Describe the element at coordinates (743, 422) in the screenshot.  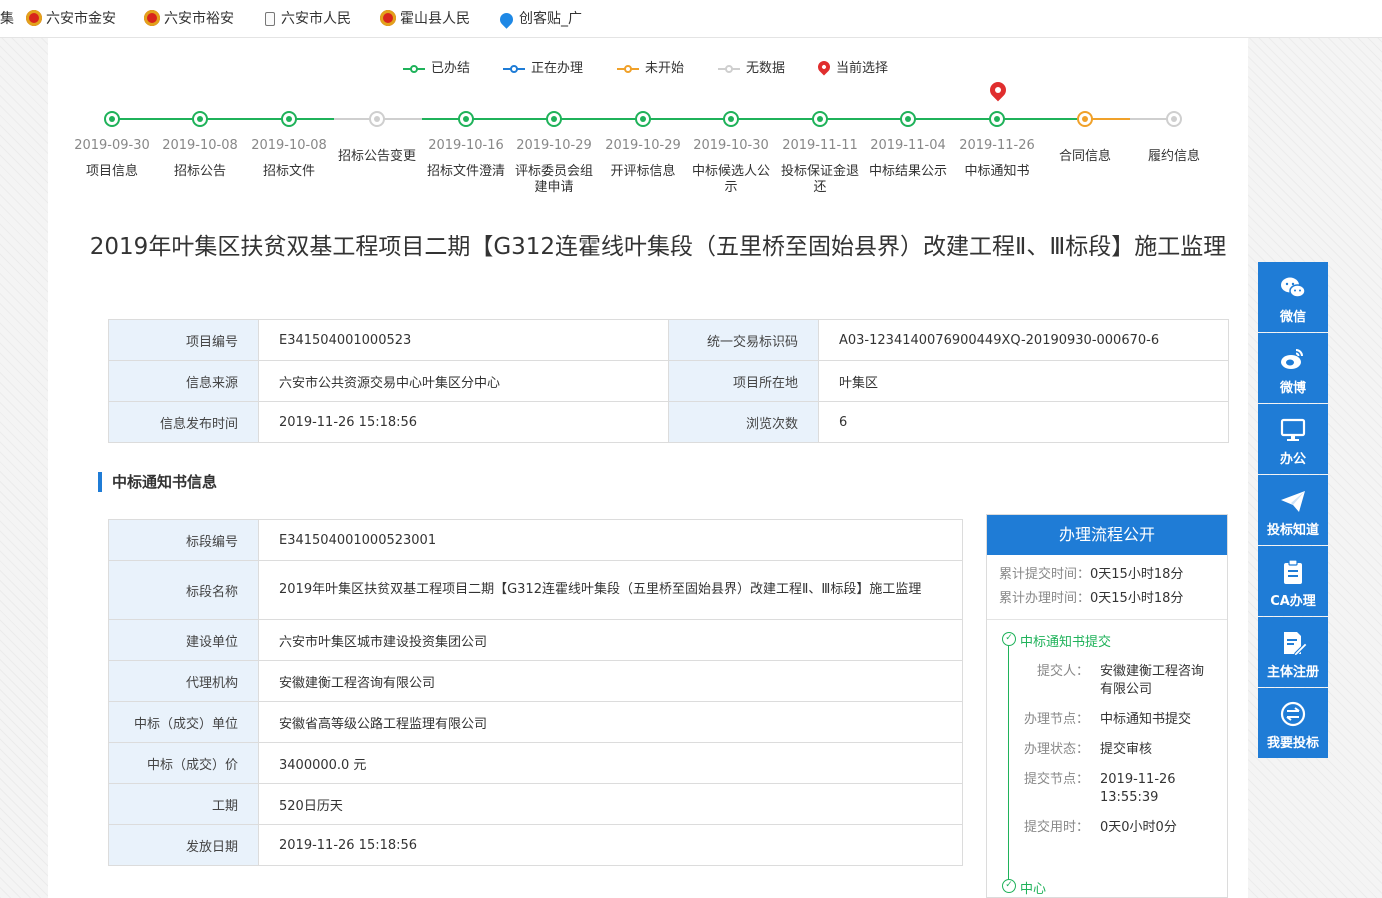
I see `views-label: 浏览次数` at that location.